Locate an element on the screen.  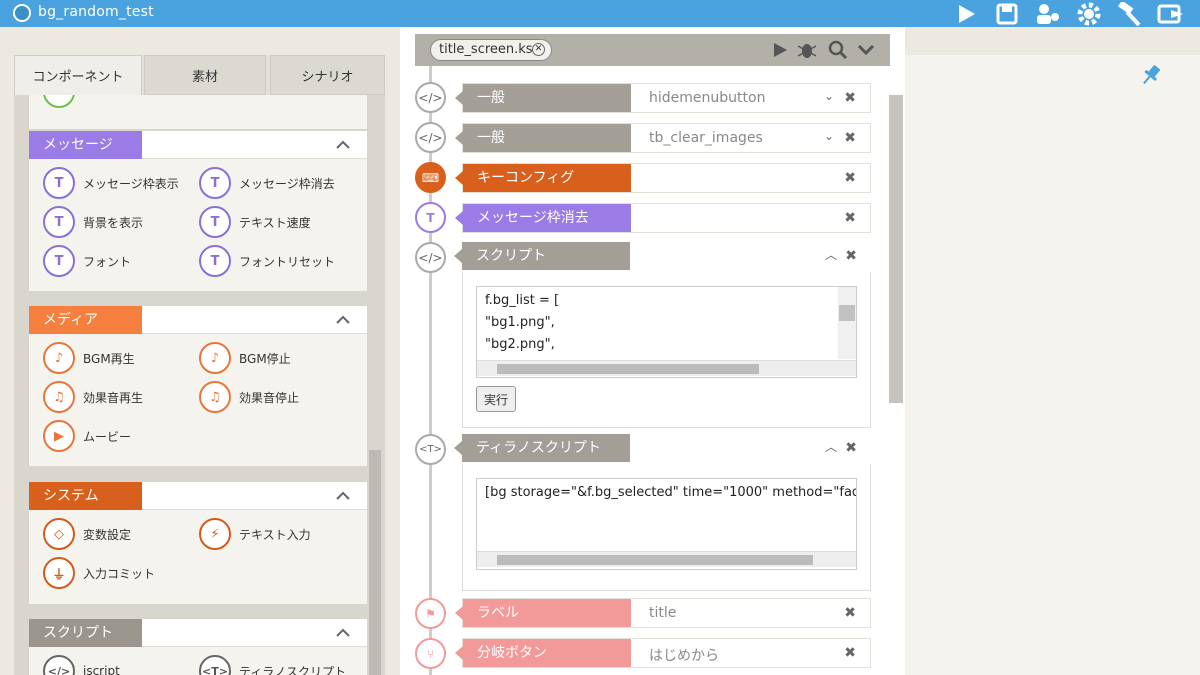
save-icon is located at coordinates (1007, 13).